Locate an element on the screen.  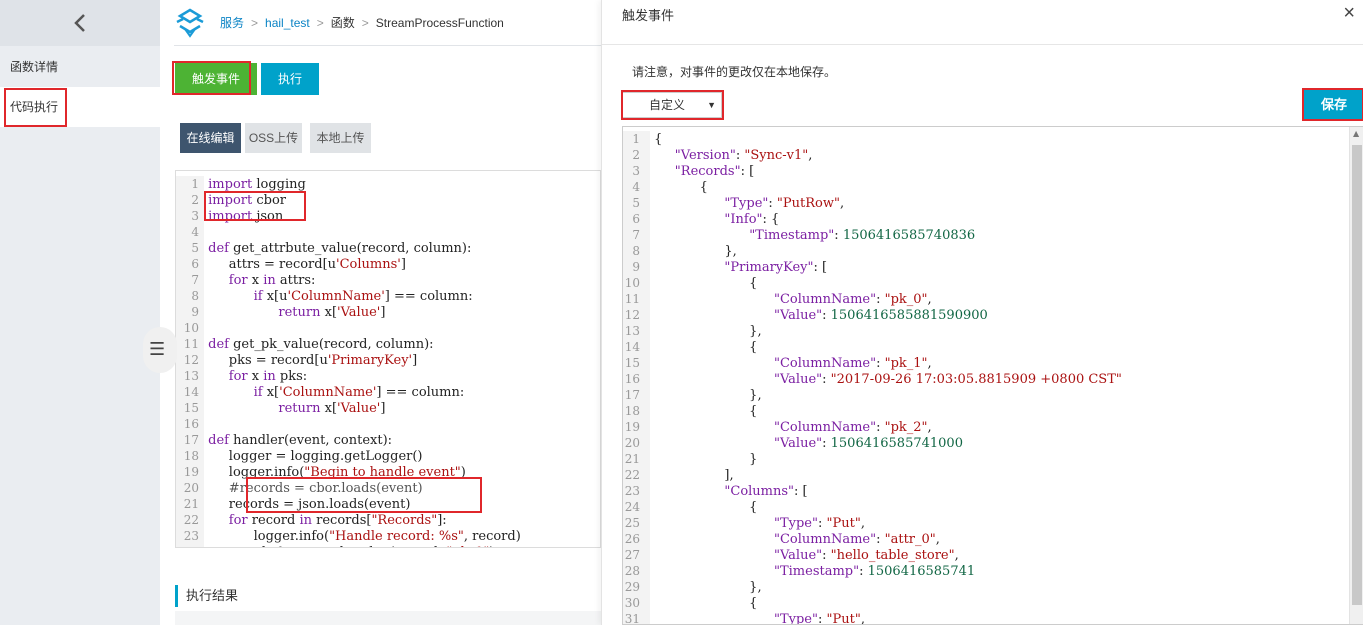
tab-online-edit: 在线编辑 is located at coordinates (210, 138).